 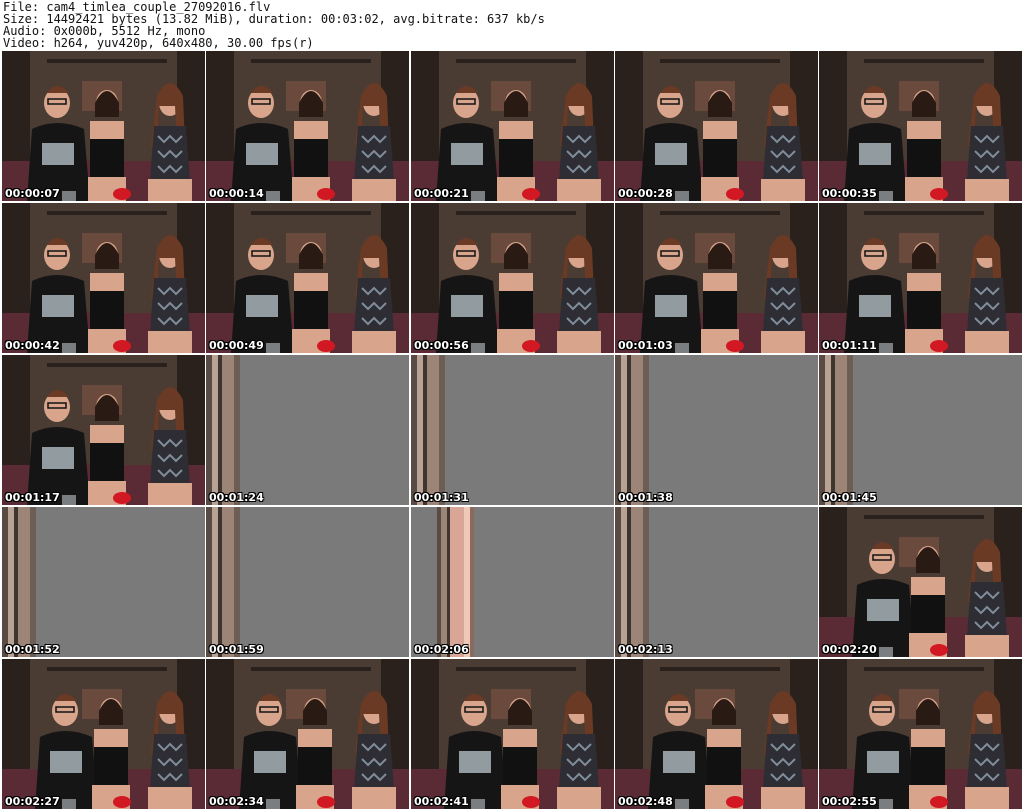 I want to click on timestamp-label: 00:02:27, so click(x=32, y=801).